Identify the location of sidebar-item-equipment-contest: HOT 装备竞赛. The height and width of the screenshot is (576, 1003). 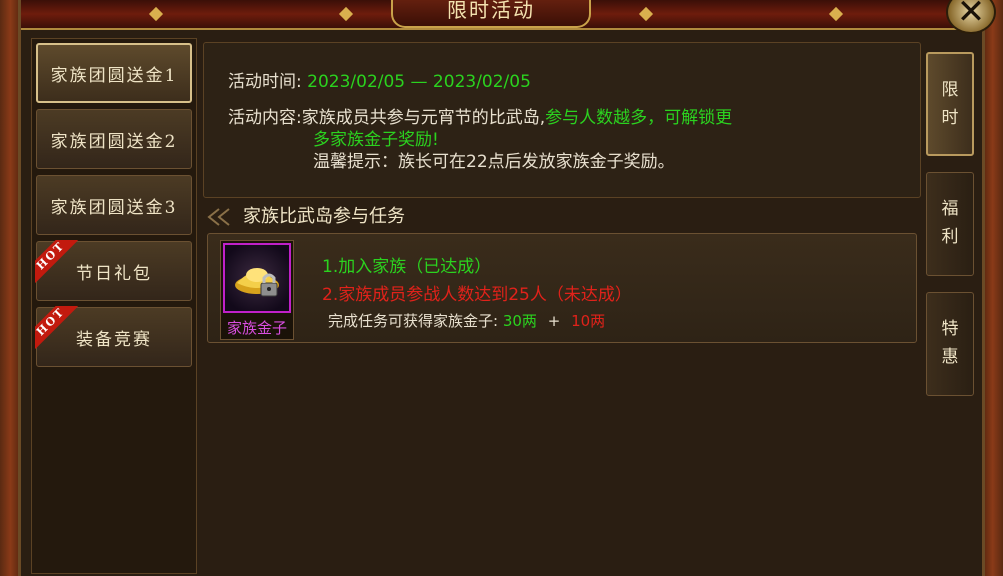
(113, 336).